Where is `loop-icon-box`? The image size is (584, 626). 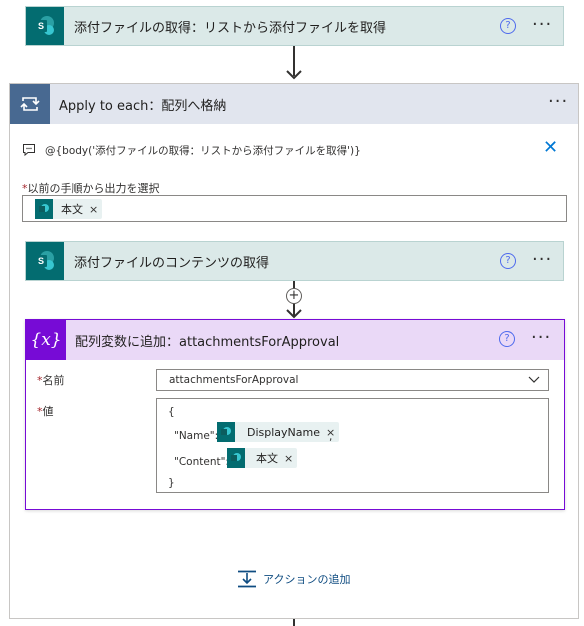
loop-icon-box is located at coordinates (30, 104).